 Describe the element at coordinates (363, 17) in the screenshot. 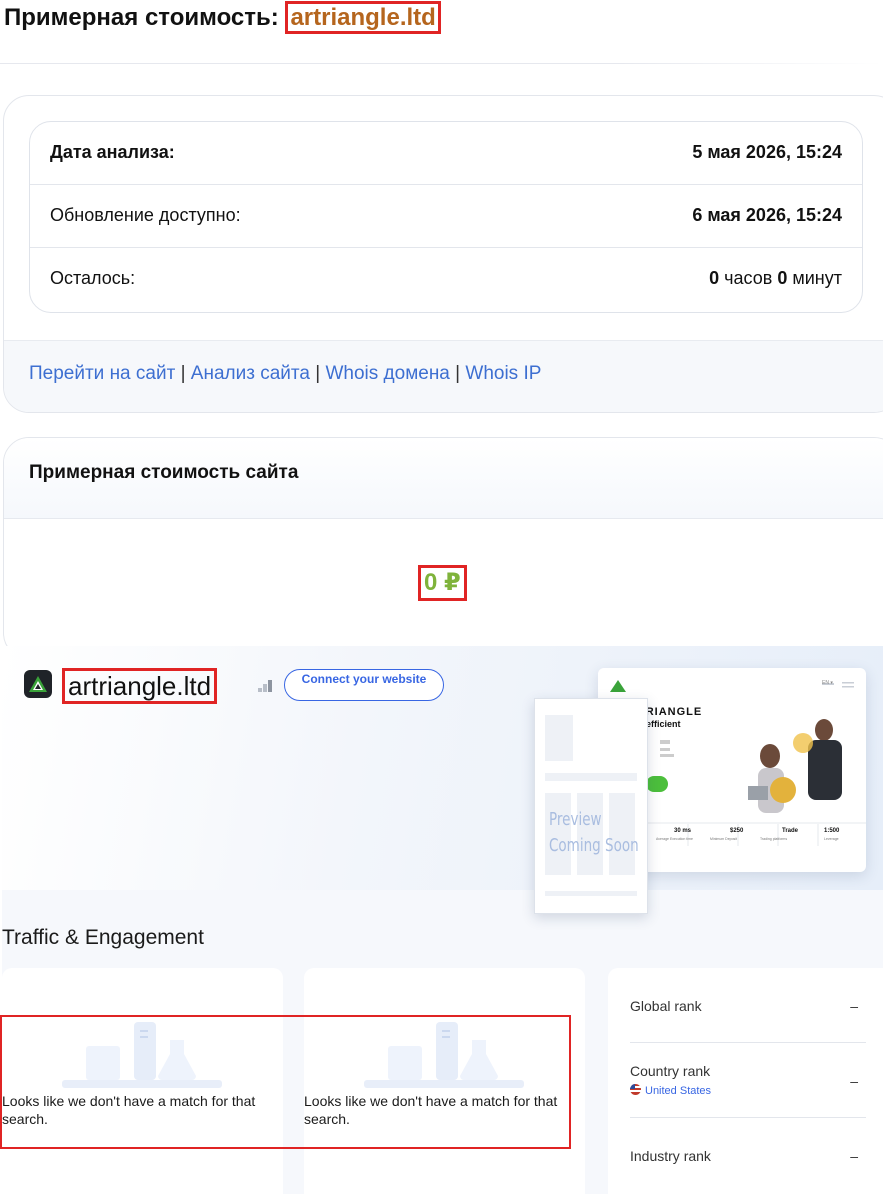

I see `page-title-domain: artriangle.ltd` at that location.